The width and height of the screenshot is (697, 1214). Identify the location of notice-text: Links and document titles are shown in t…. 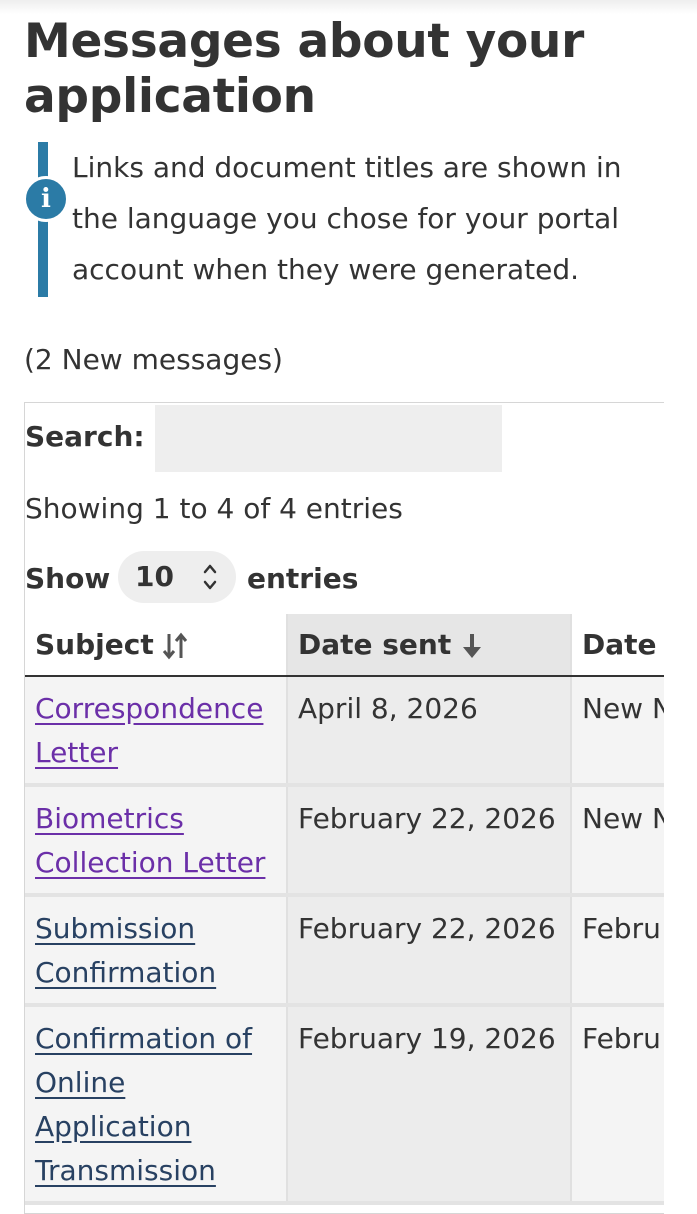
(347, 218).